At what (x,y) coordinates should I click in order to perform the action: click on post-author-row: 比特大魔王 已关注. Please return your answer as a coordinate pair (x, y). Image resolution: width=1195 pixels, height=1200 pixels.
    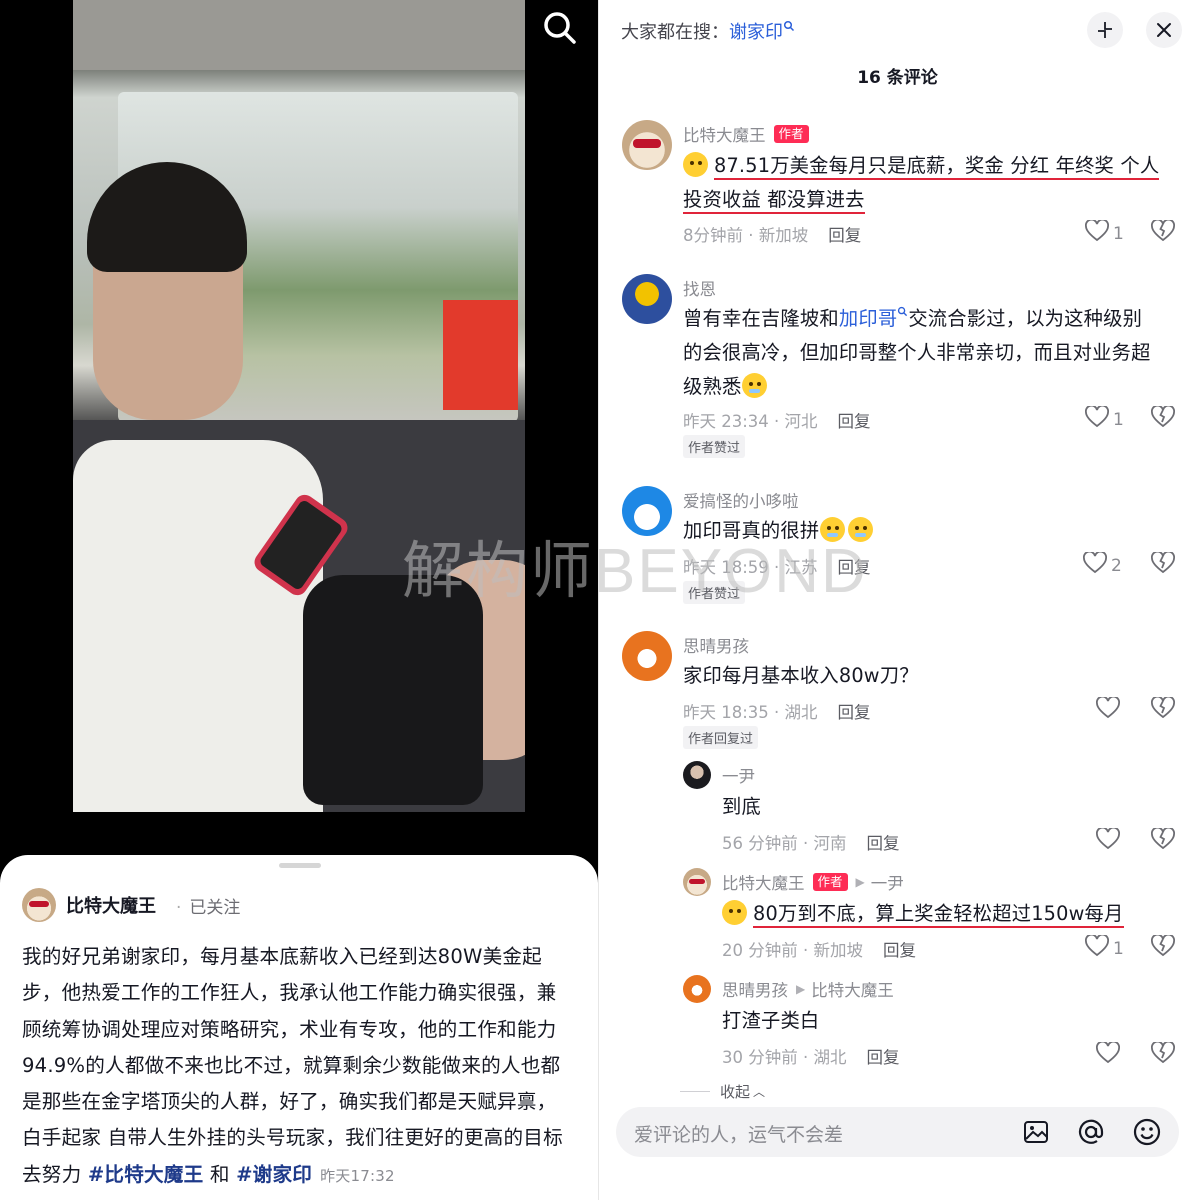
    Looking at the image, I should click on (131, 905).